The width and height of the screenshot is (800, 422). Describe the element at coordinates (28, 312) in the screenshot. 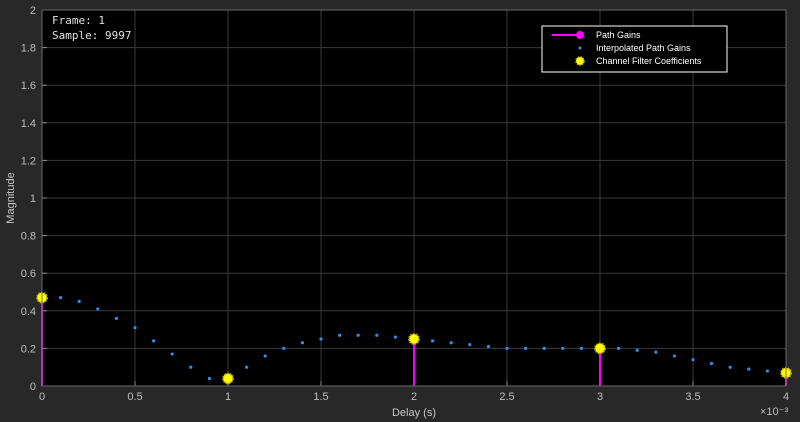

I see `y-tick-label: 0.4` at that location.